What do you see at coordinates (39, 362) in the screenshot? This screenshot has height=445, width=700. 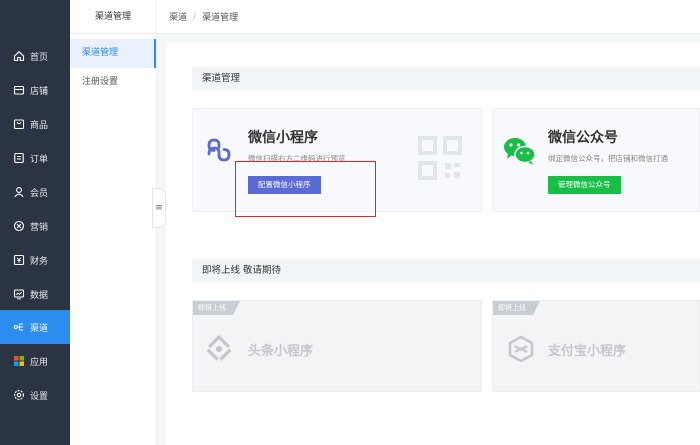 I see `sidebar-item-label: 应用` at bounding box center [39, 362].